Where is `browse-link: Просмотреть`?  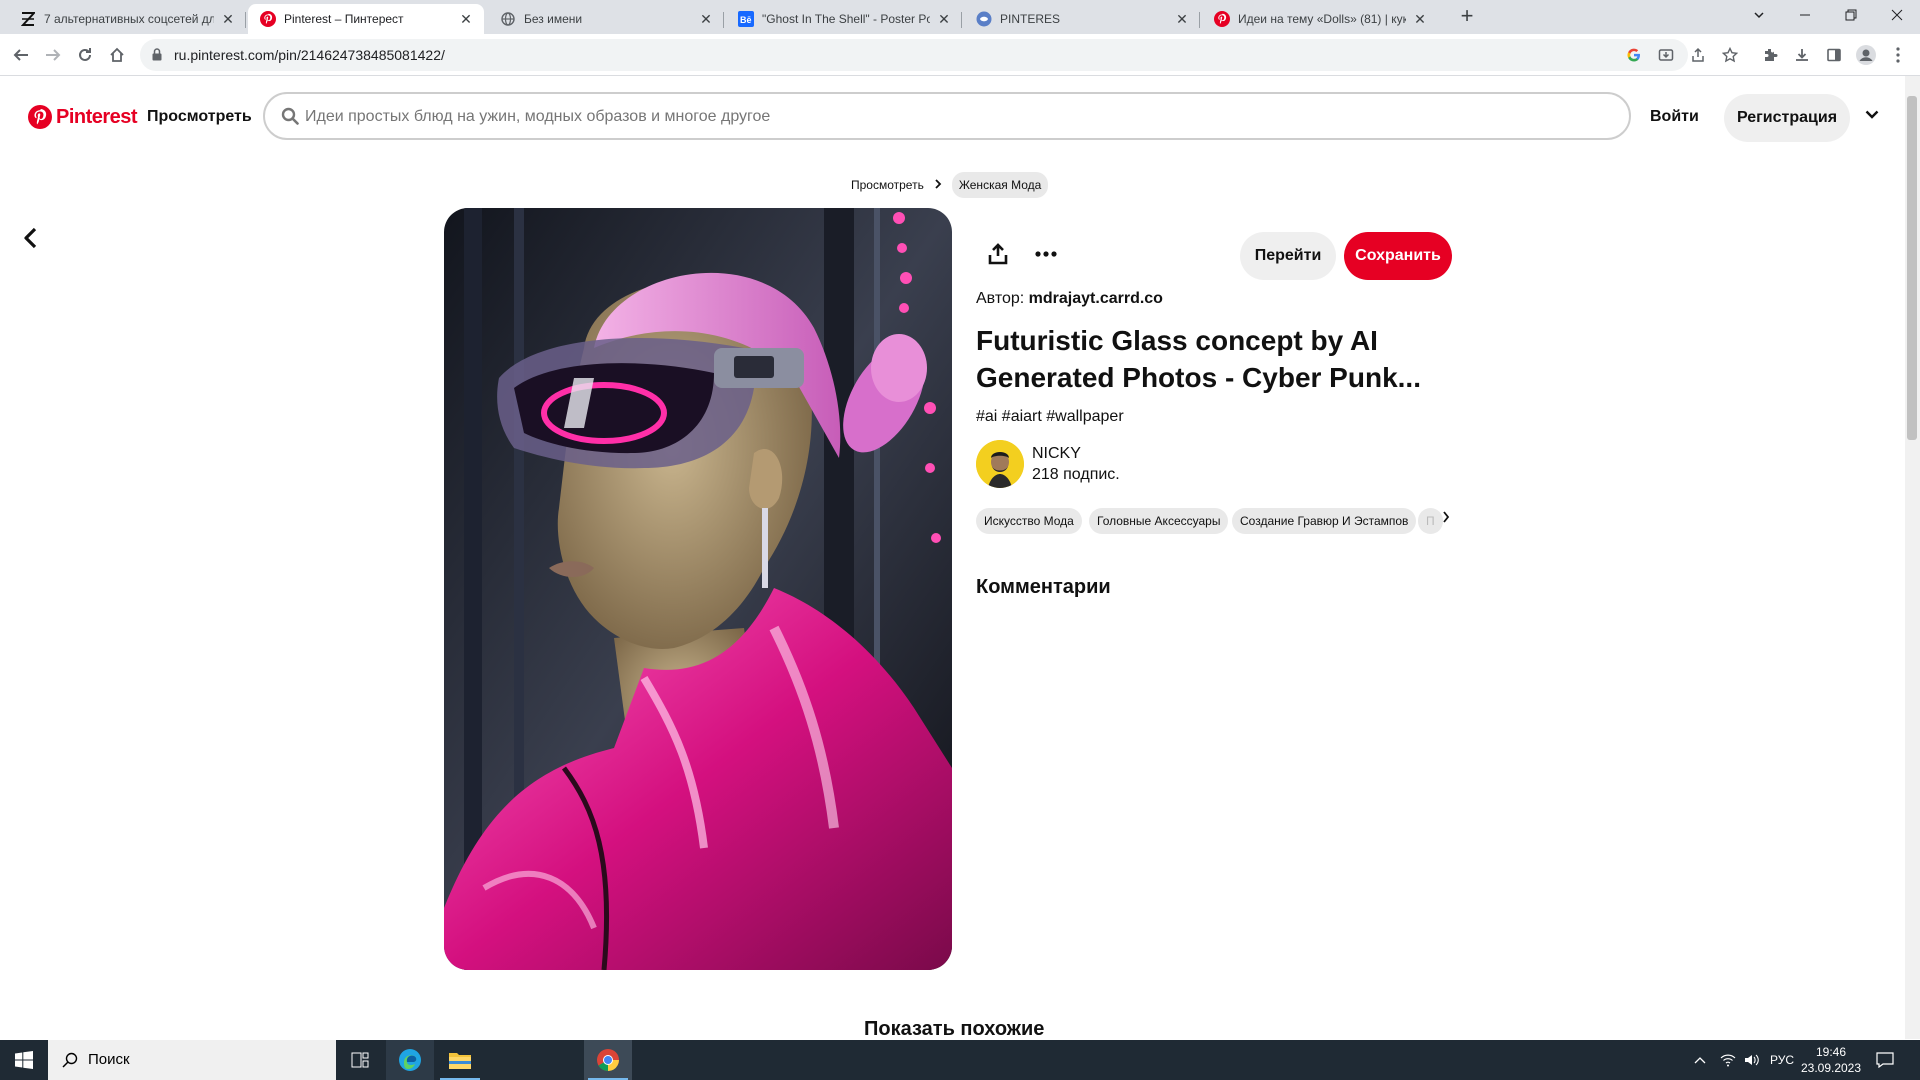 browse-link: Просмотреть is located at coordinates (199, 117).